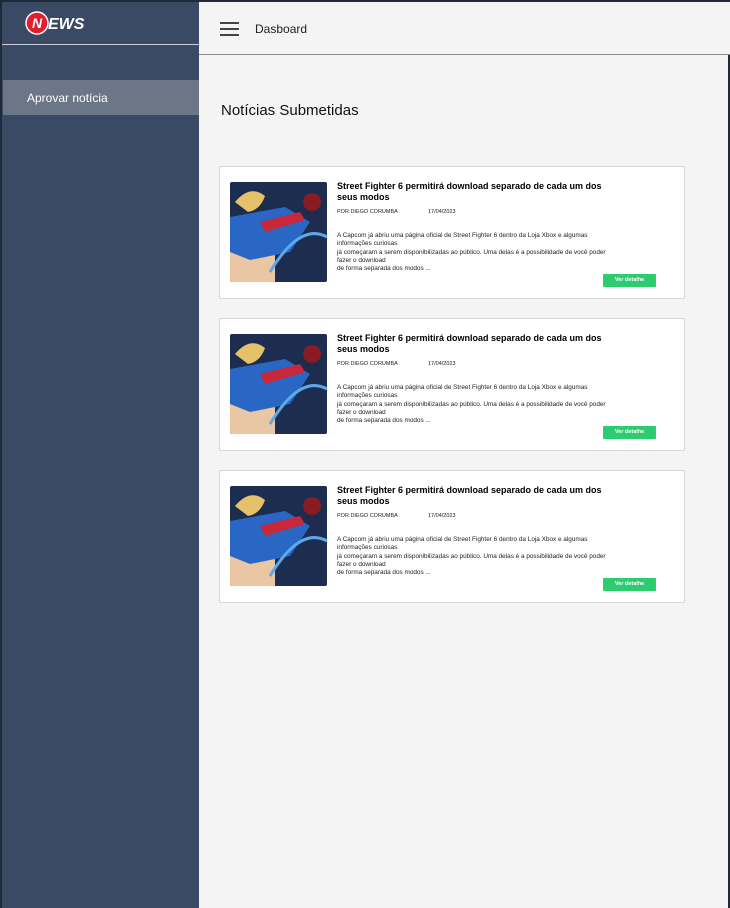 The image size is (730, 908). What do you see at coordinates (229, 29) in the screenshot?
I see `hamburger-menu-icon` at bounding box center [229, 29].